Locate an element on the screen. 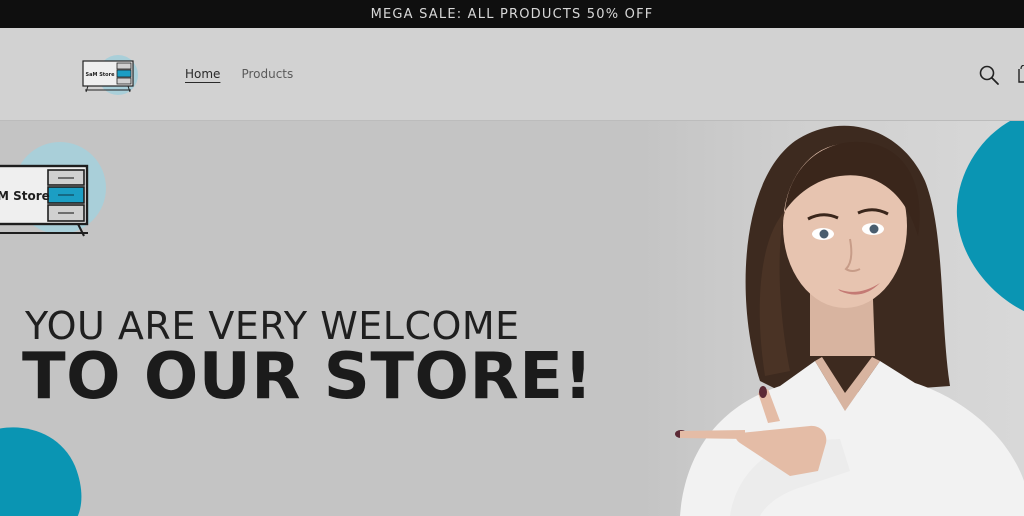 This screenshot has width=1024, height=516. main-nav: Home Products is located at coordinates (239, 74).